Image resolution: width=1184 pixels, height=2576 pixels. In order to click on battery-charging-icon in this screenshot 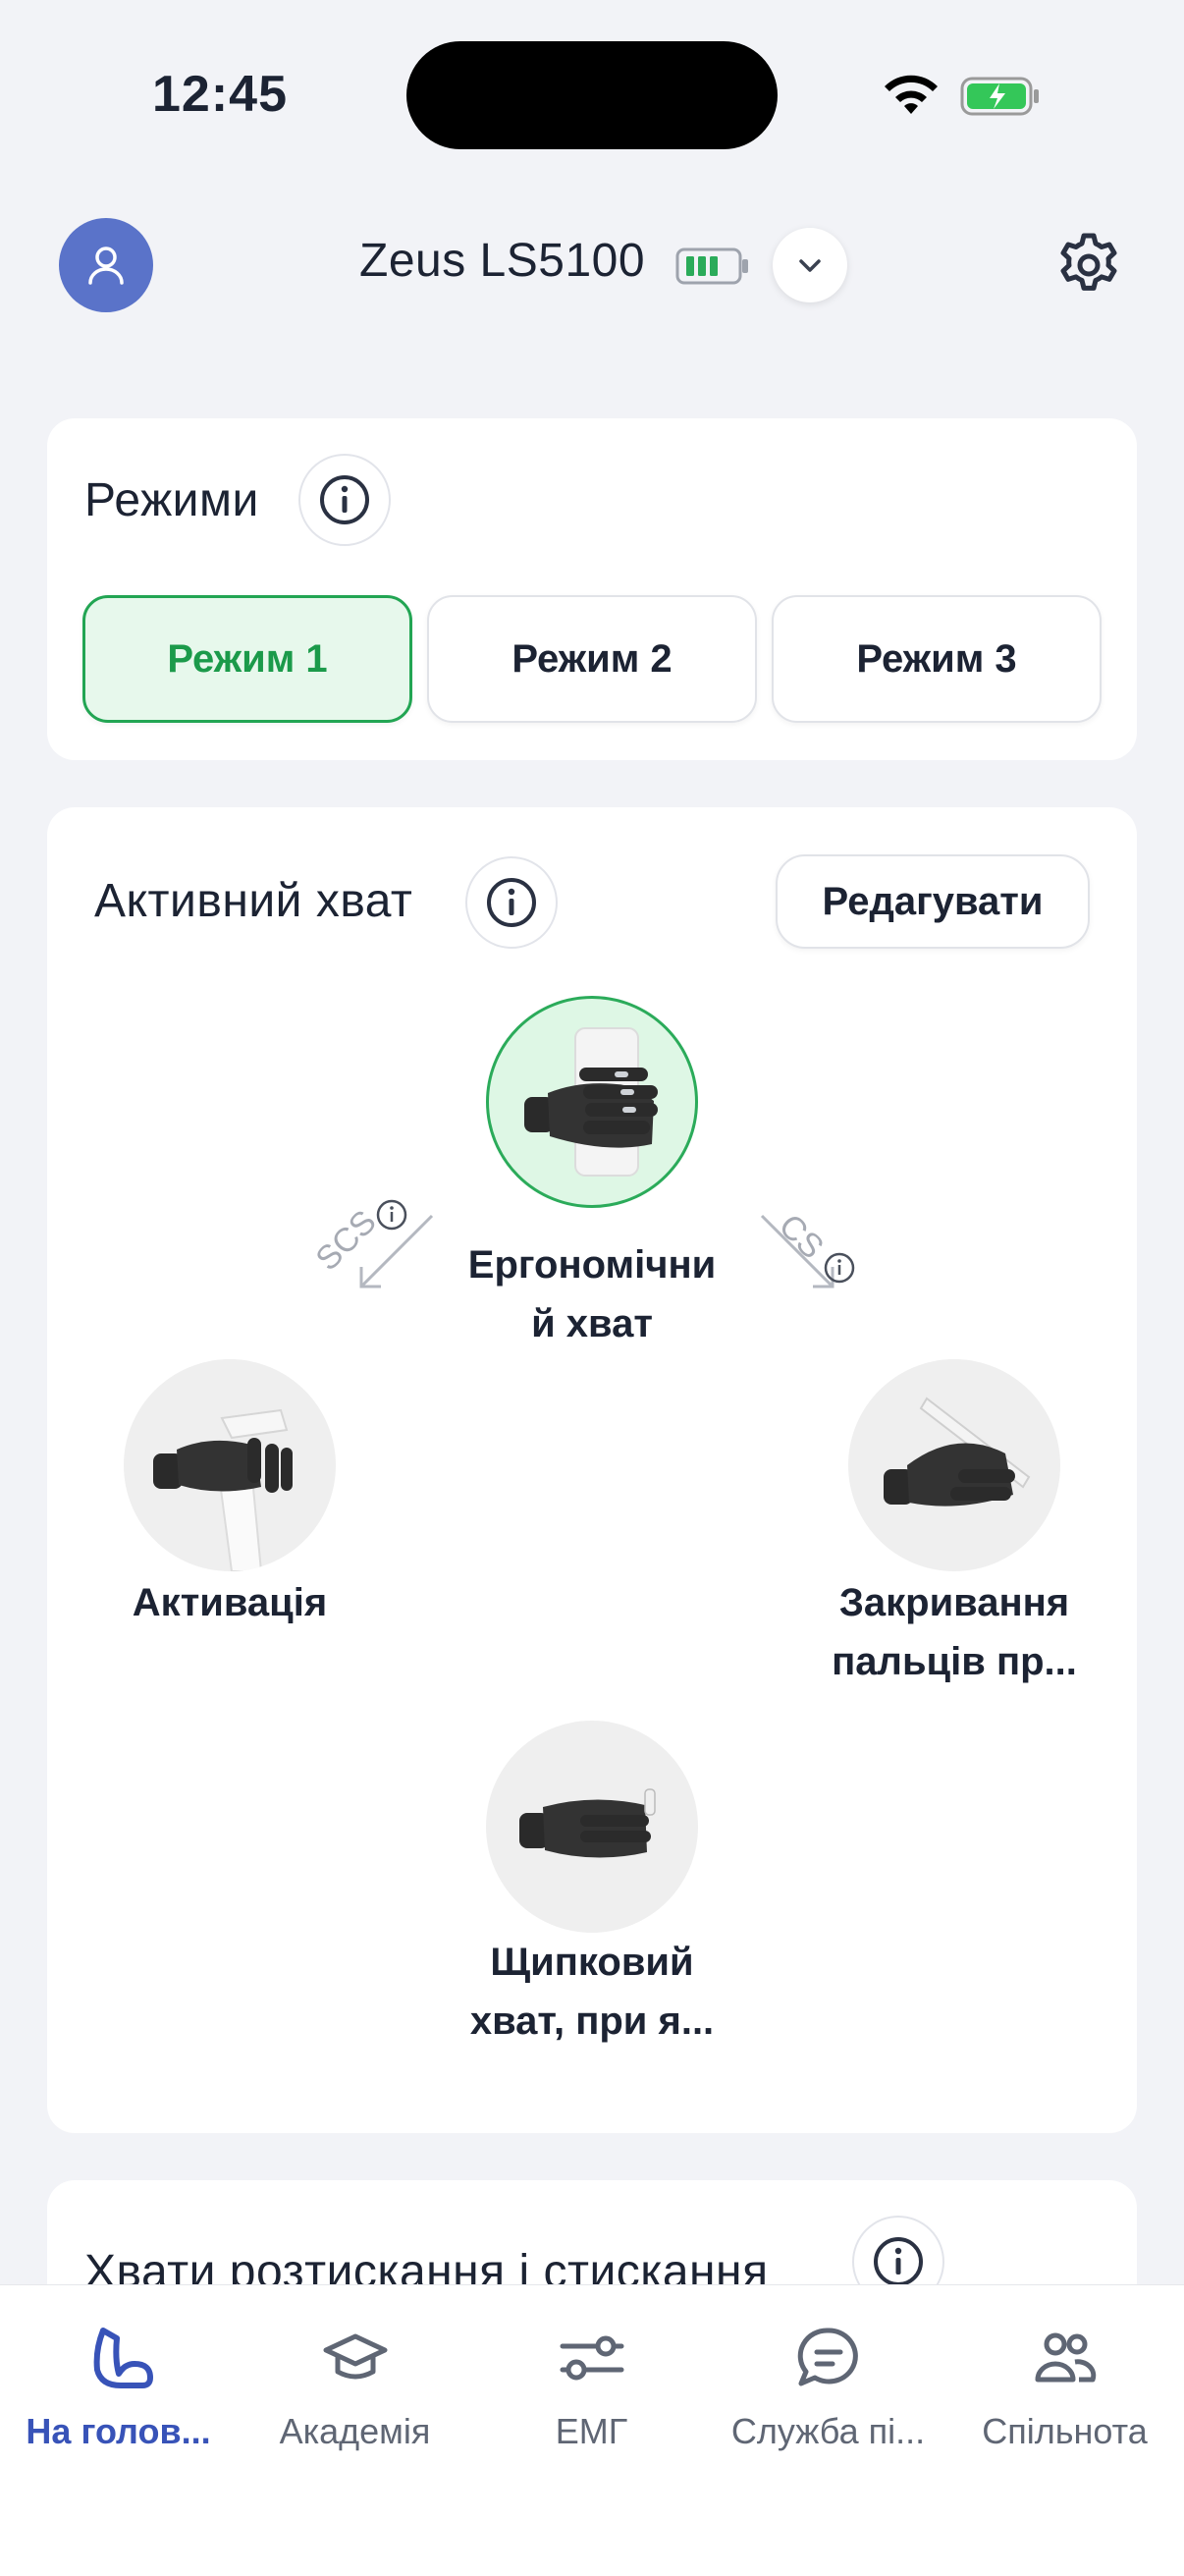, I will do `click(1000, 97)`.